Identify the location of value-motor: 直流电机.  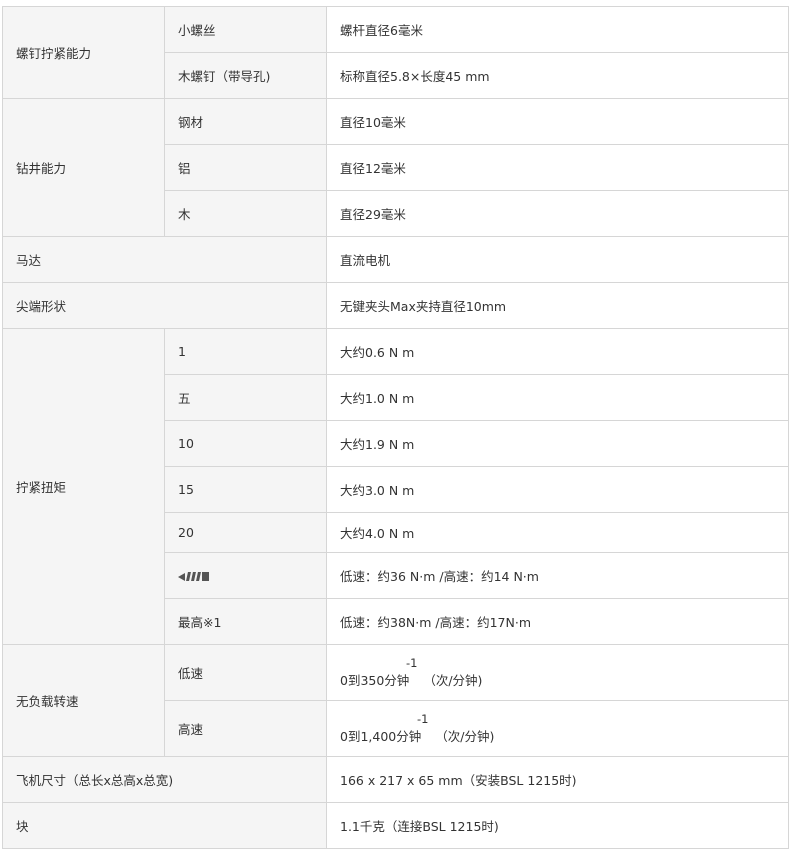
(557, 259).